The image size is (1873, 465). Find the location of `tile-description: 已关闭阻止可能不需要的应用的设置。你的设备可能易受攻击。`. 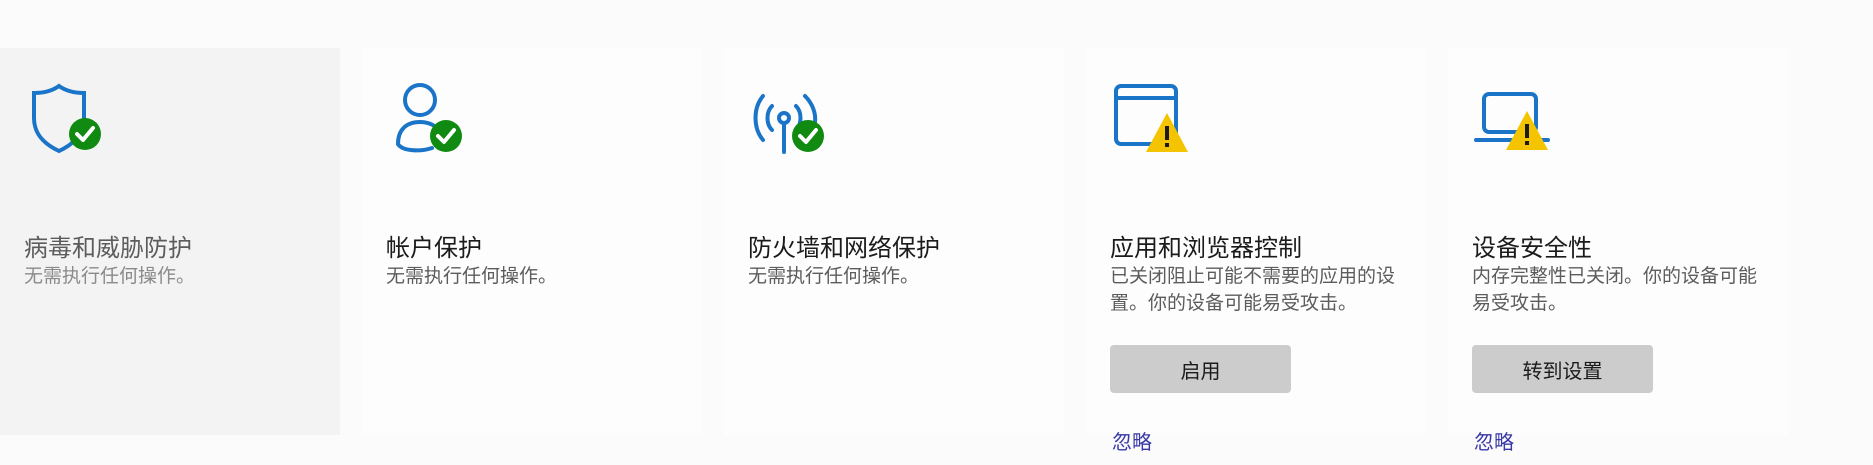

tile-description: 已关闭阻止可能不需要的应用的设置。你的设备可能易受攻击。 is located at coordinates (1253, 289).